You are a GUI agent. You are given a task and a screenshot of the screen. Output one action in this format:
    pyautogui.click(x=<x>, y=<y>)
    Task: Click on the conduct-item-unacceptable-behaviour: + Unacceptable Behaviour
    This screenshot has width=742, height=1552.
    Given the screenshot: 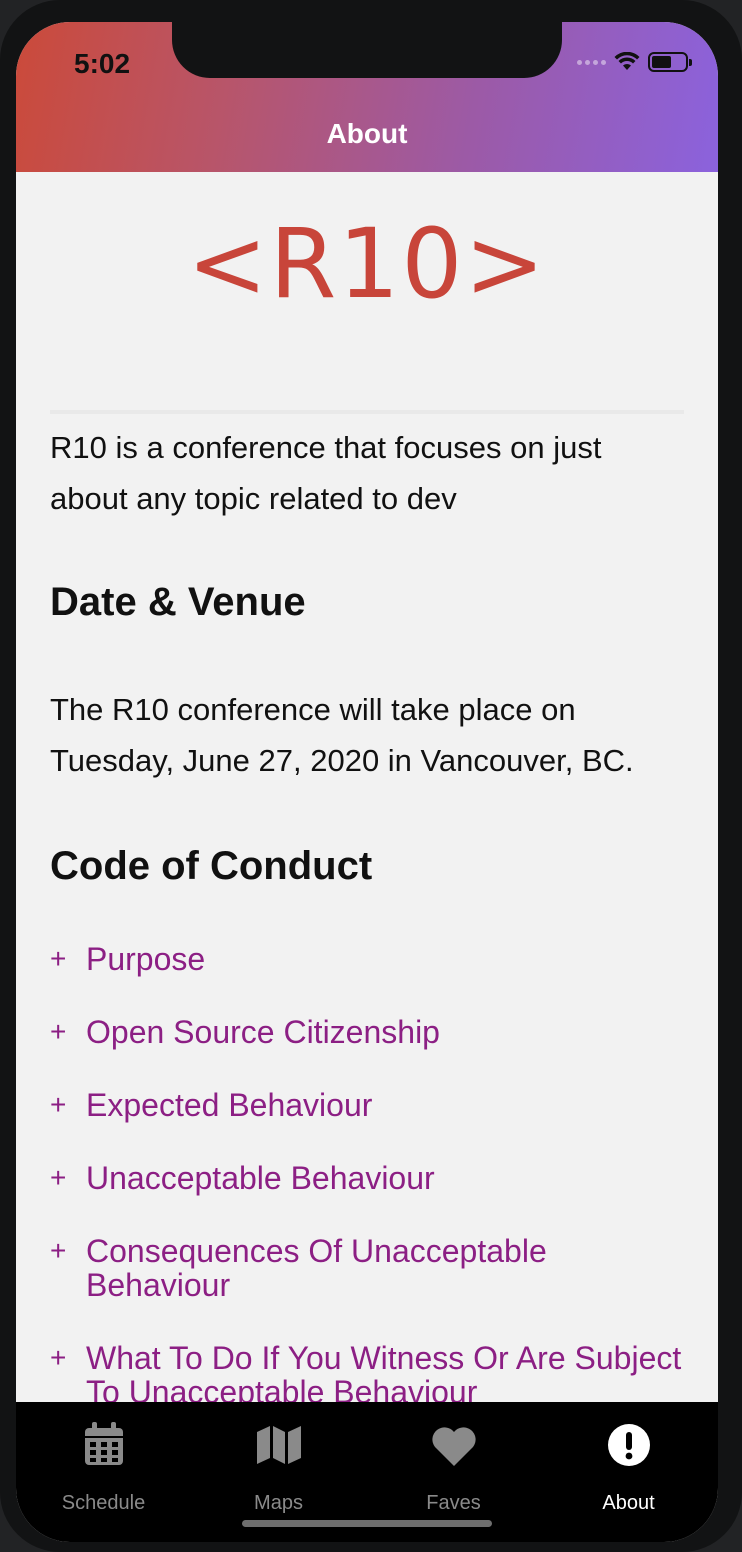 What is the action you would take?
    pyautogui.click(x=380, y=1178)
    